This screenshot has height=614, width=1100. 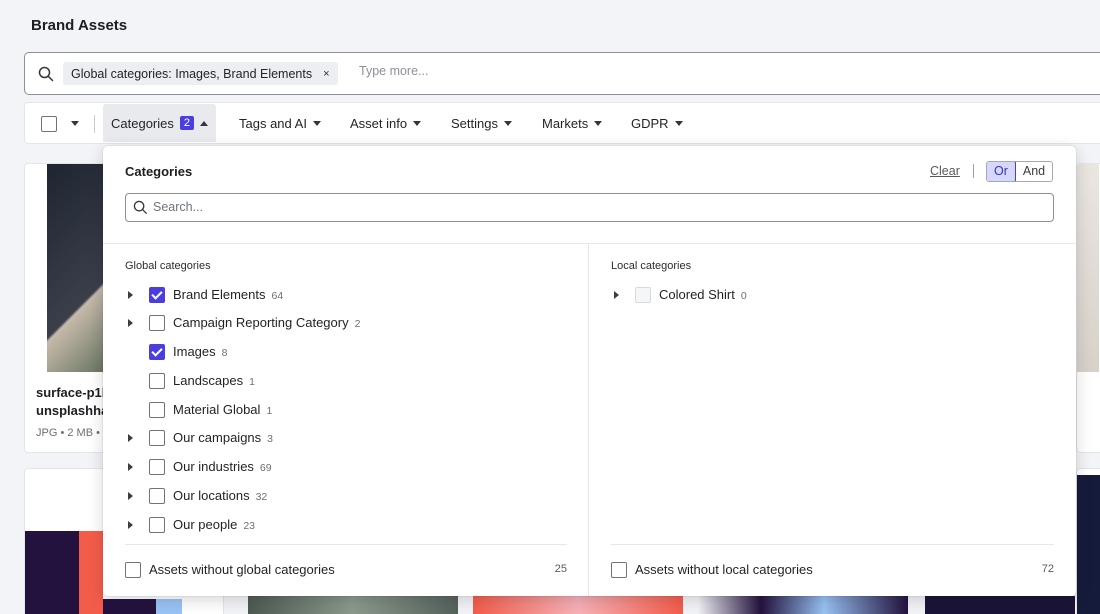 What do you see at coordinates (223, 437) in the screenshot?
I see `category-label: Our campaigns 3` at bounding box center [223, 437].